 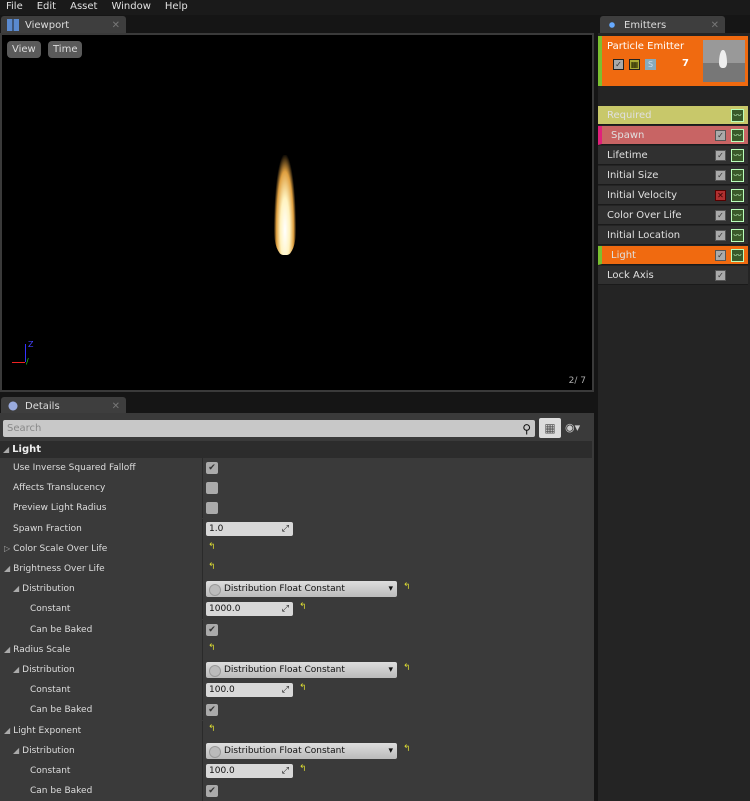 What do you see at coordinates (673, 61) in the screenshot?
I see `particle-emitter: Particle Emitter ✓ ▦ S 7` at bounding box center [673, 61].